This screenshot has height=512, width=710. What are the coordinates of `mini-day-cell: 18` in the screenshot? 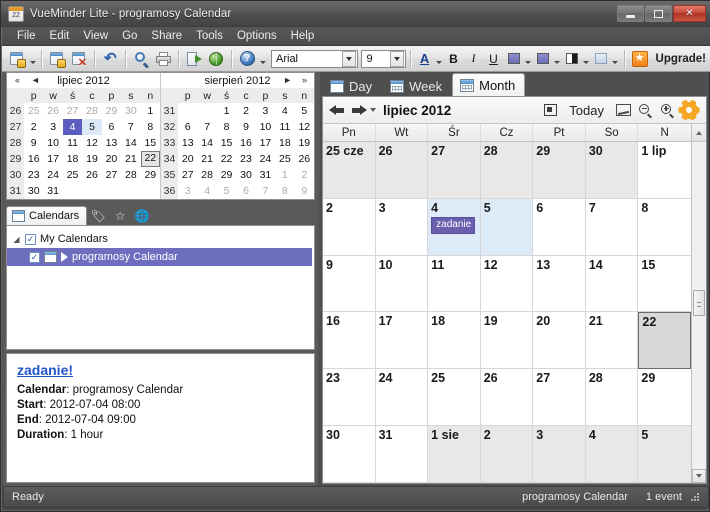 It's located at (284, 143).